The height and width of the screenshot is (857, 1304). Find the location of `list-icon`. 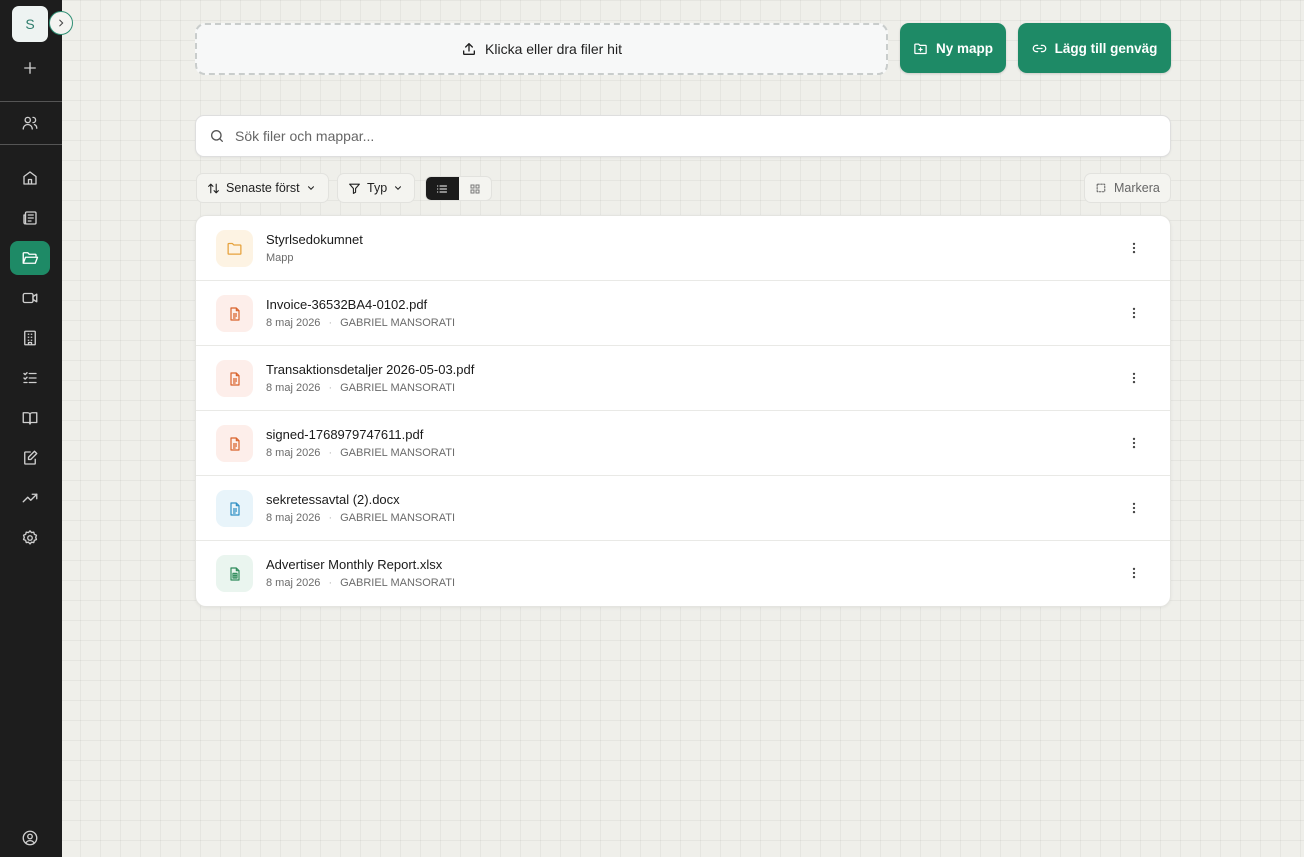

list-icon is located at coordinates (442, 188).